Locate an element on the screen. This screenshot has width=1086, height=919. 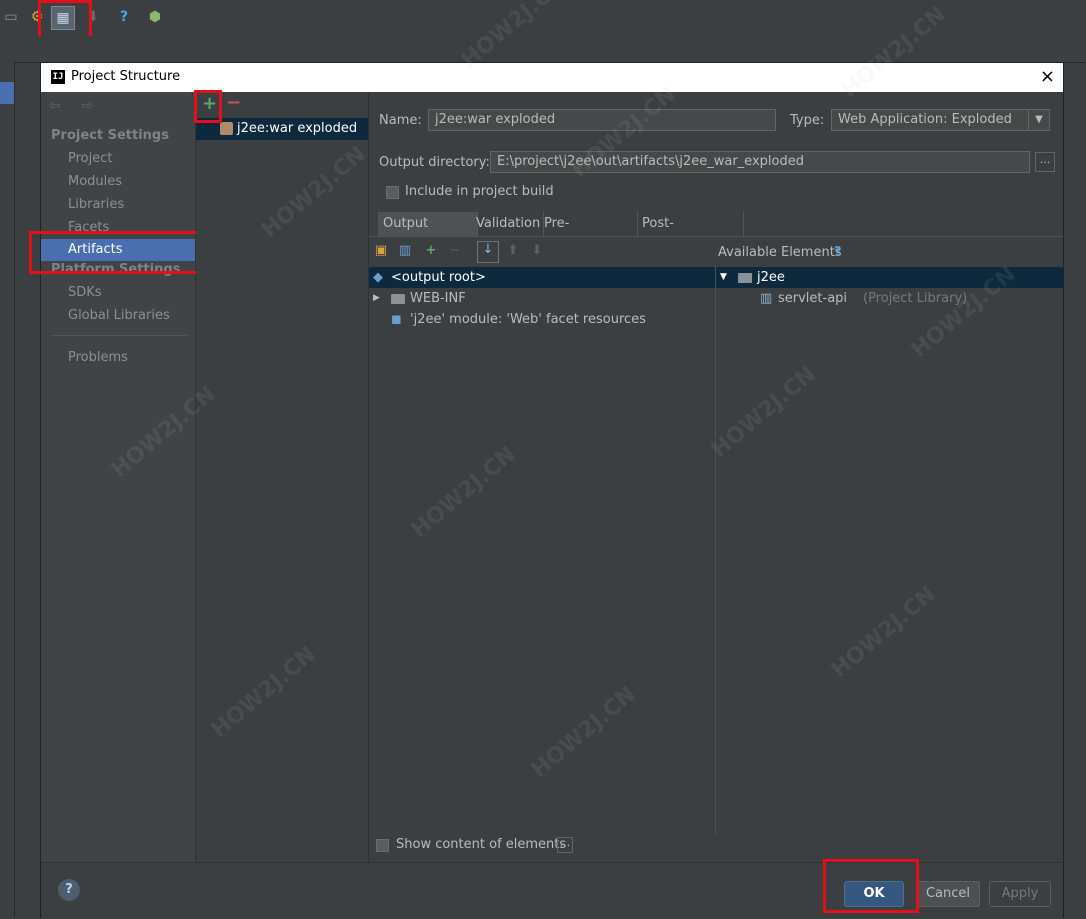
intellij-icon: IJ is located at coordinates (58, 77).